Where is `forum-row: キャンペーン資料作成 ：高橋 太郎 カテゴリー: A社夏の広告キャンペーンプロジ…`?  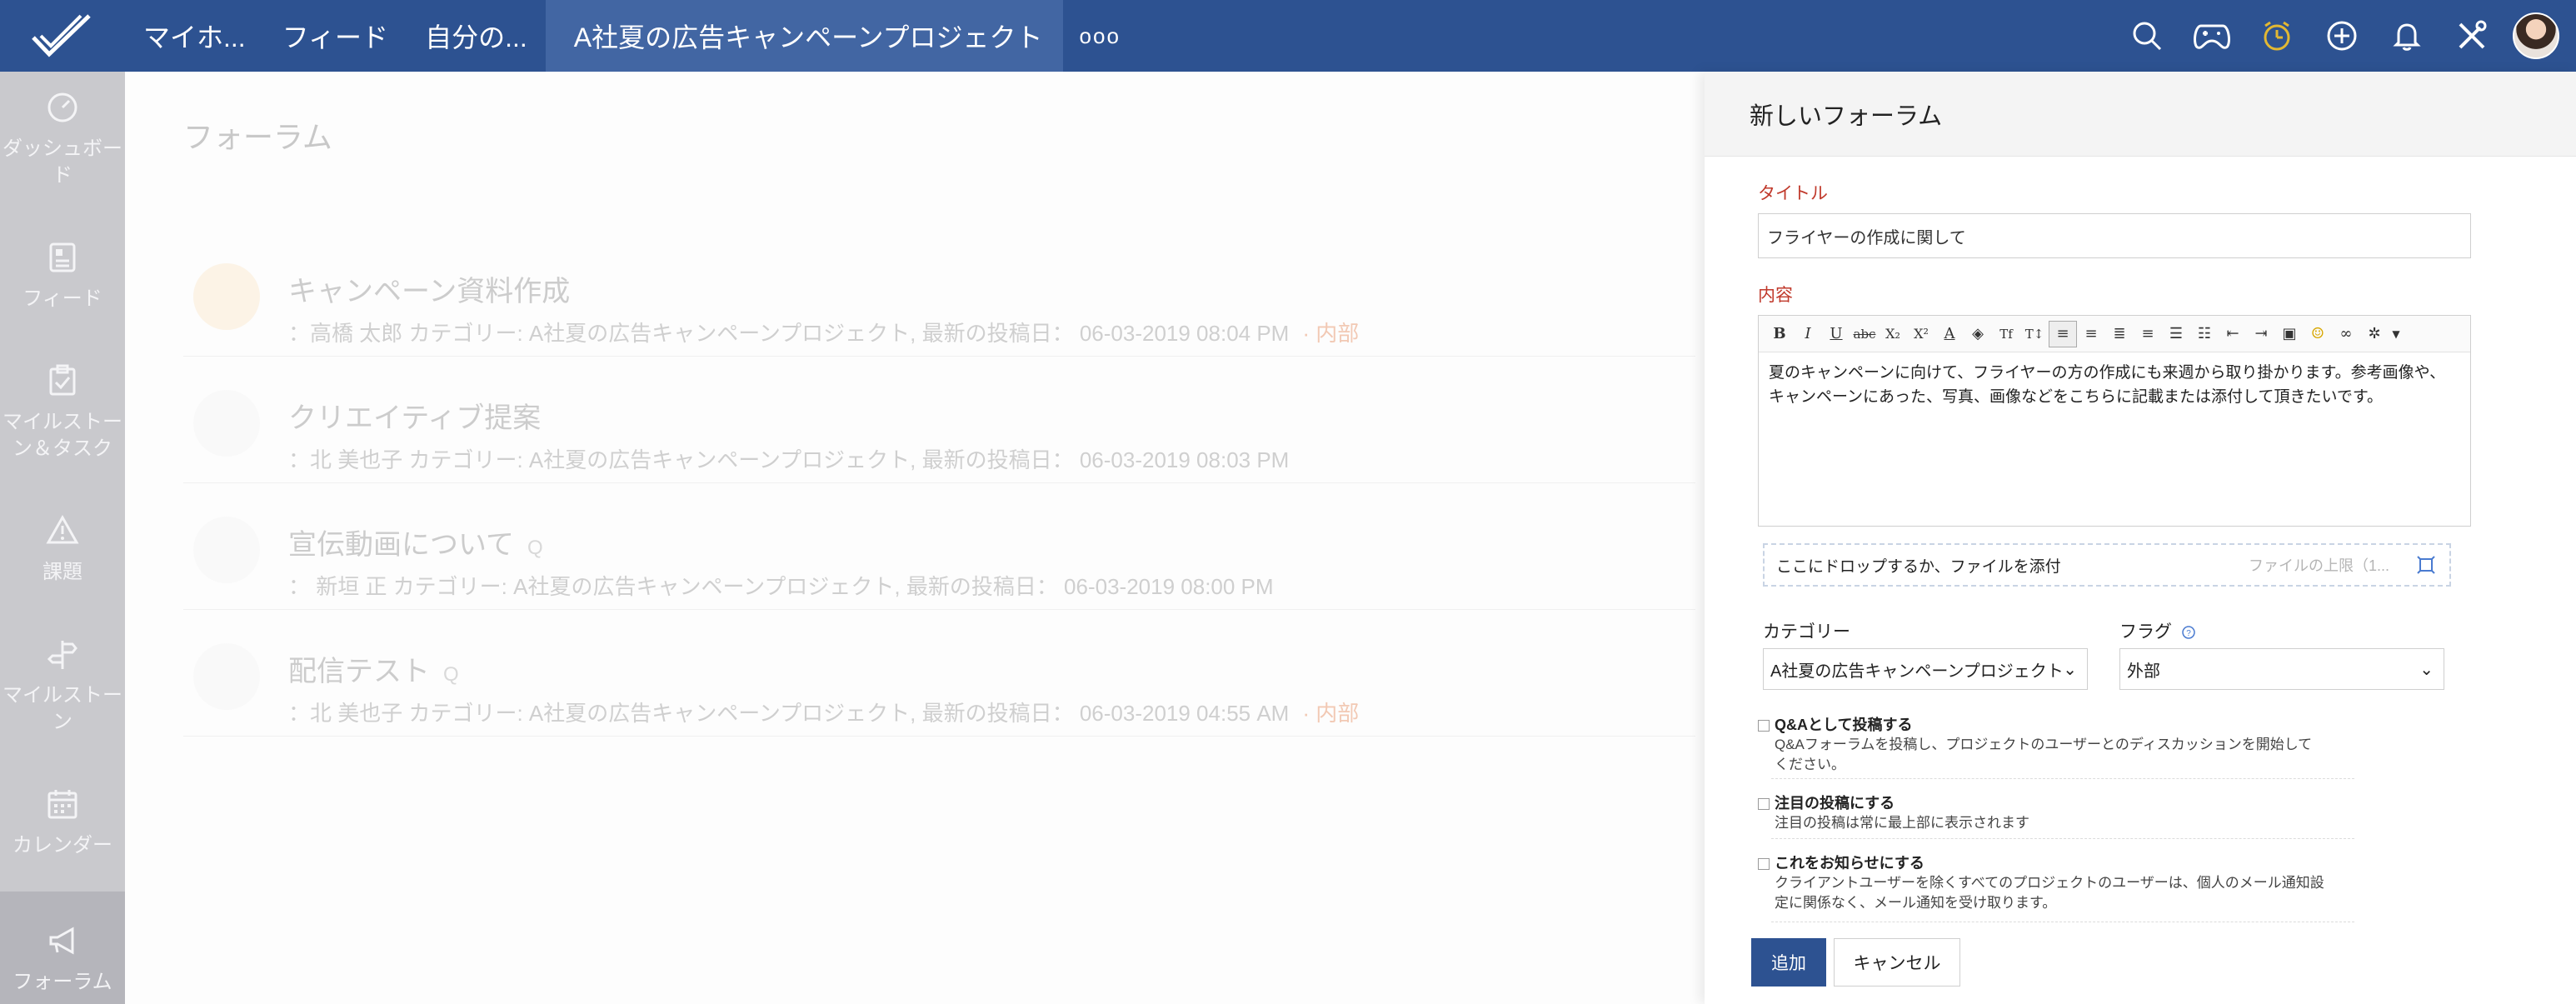 forum-row: キャンペーン資料作成 ：高橋 太郎 カテゴリー: A社夏の広告キャンペーンプロジ… is located at coordinates (939, 294).